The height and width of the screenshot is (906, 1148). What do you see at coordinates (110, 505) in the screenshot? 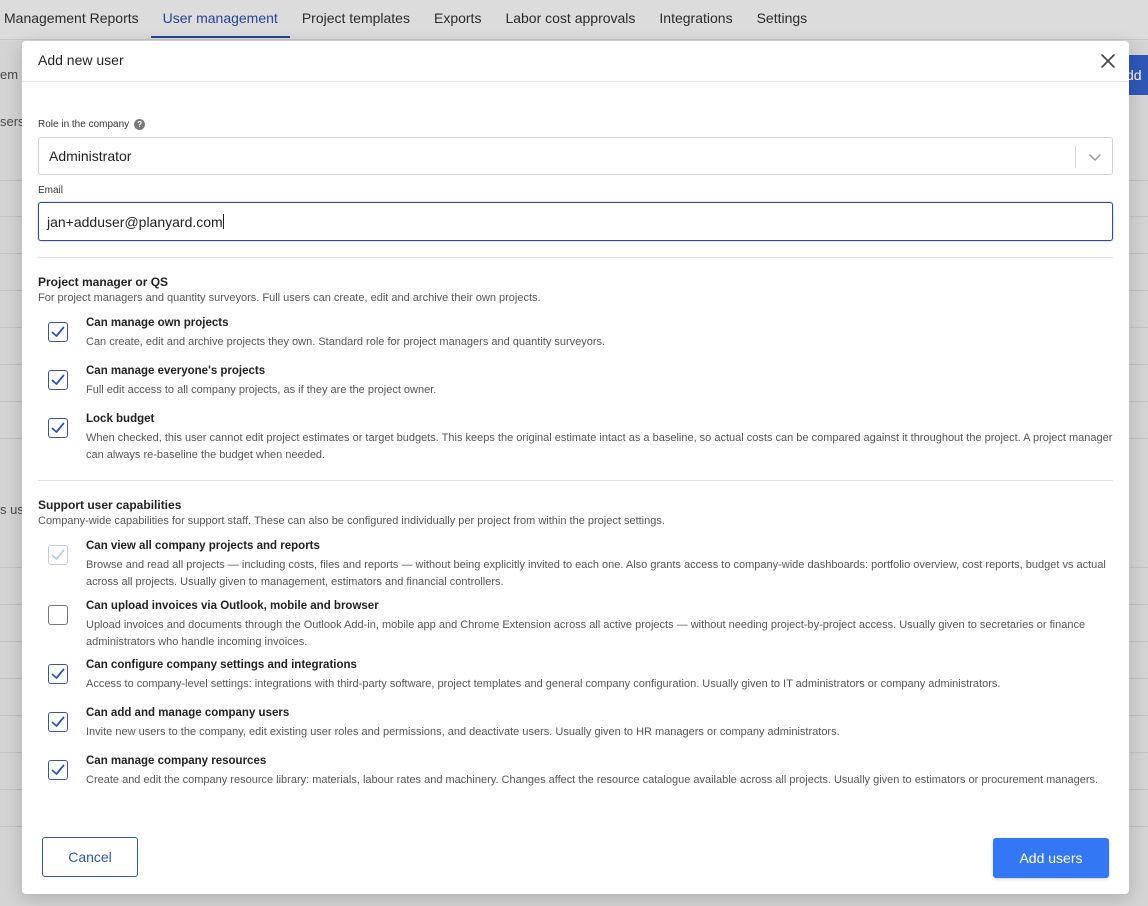
I see `section-title-support-user: Support user capabilities` at bounding box center [110, 505].